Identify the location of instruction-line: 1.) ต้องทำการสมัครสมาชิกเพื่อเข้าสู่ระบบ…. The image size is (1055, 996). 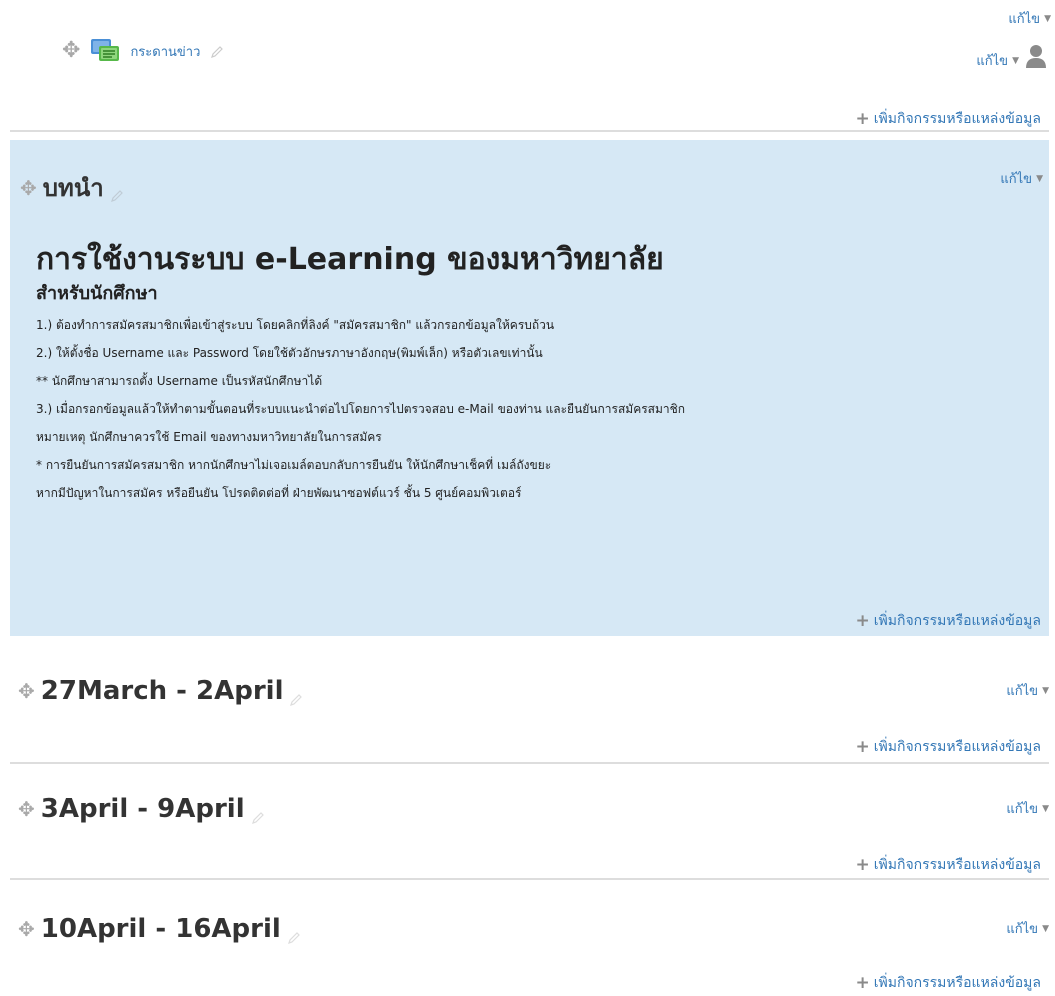
(295, 325).